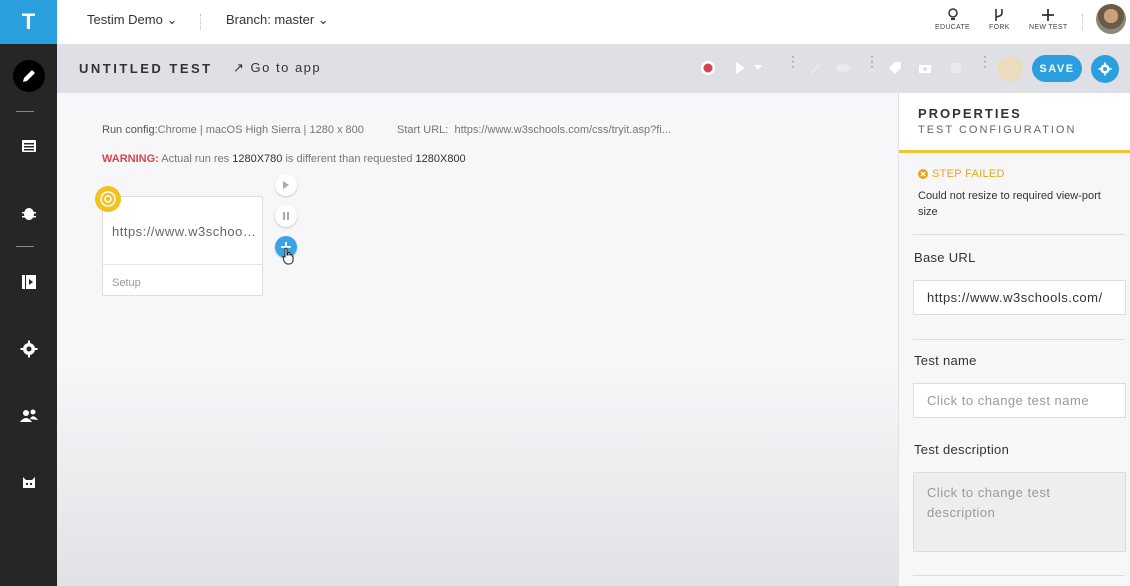 The image size is (1130, 586). Describe the element at coordinates (999, 27) in the screenshot. I see `fork-label: FORK` at that location.